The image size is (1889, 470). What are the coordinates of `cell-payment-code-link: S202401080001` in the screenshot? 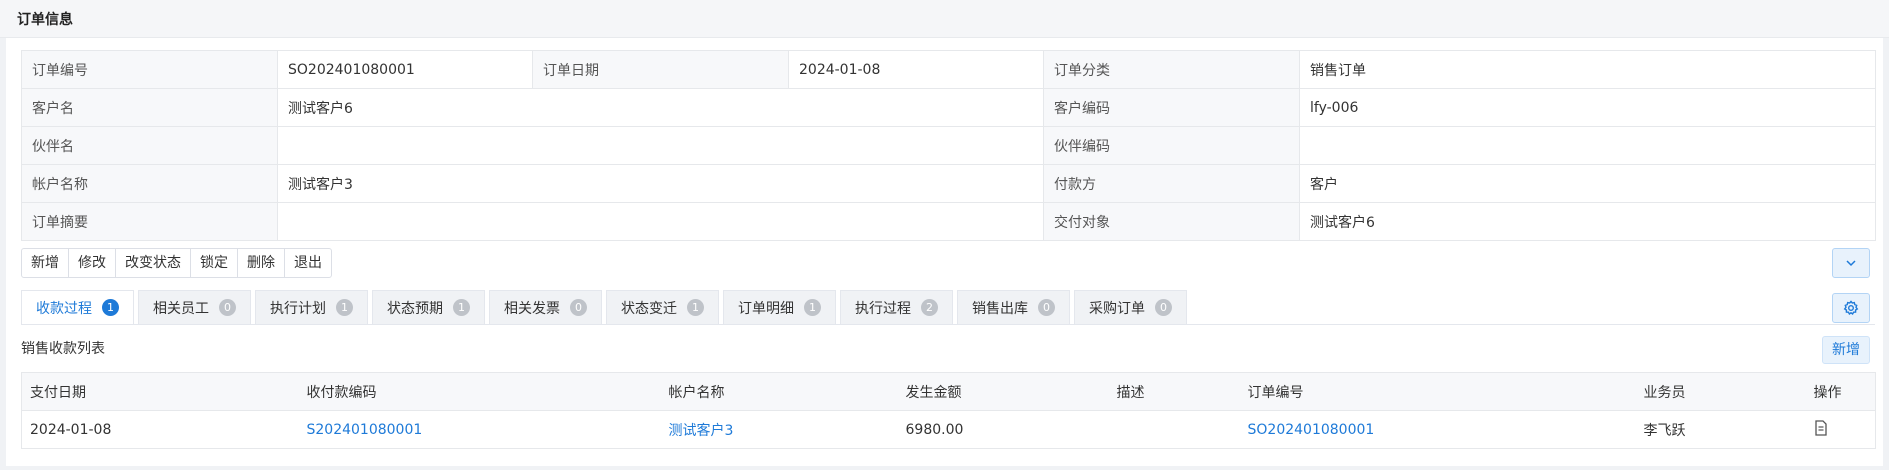 It's located at (479, 429).